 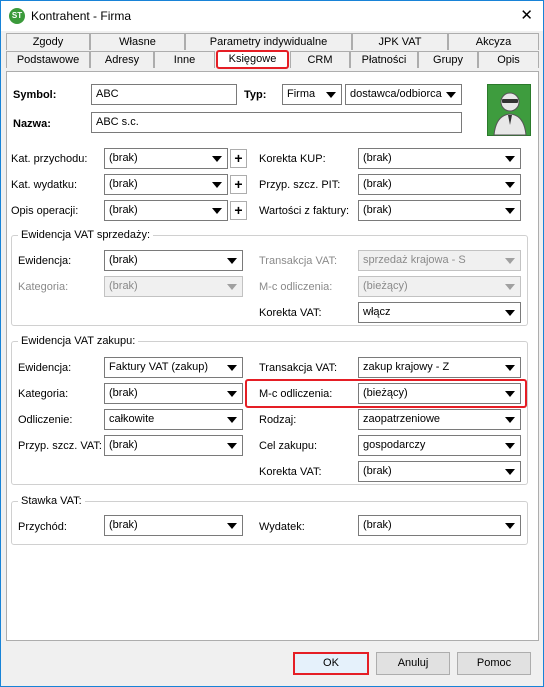 What do you see at coordinates (123, 158) in the screenshot?
I see `kat-przychodu-value: (brak)` at bounding box center [123, 158].